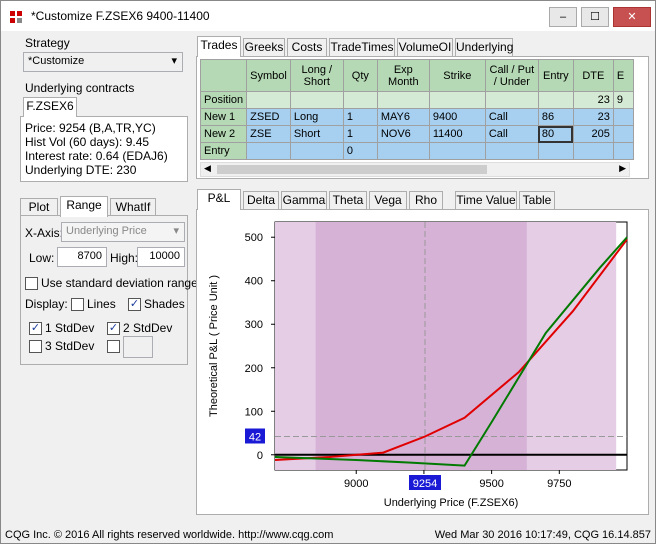  What do you see at coordinates (50, 107) in the screenshot?
I see `tab-underlying-contract: F.ZSEX6` at bounding box center [50, 107].